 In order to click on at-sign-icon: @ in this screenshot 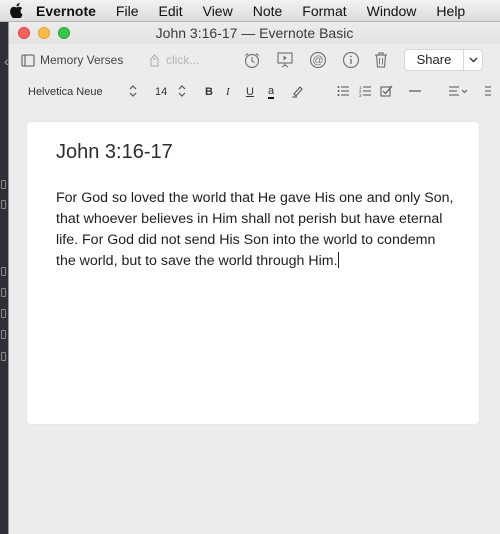, I will do `click(318, 60)`.